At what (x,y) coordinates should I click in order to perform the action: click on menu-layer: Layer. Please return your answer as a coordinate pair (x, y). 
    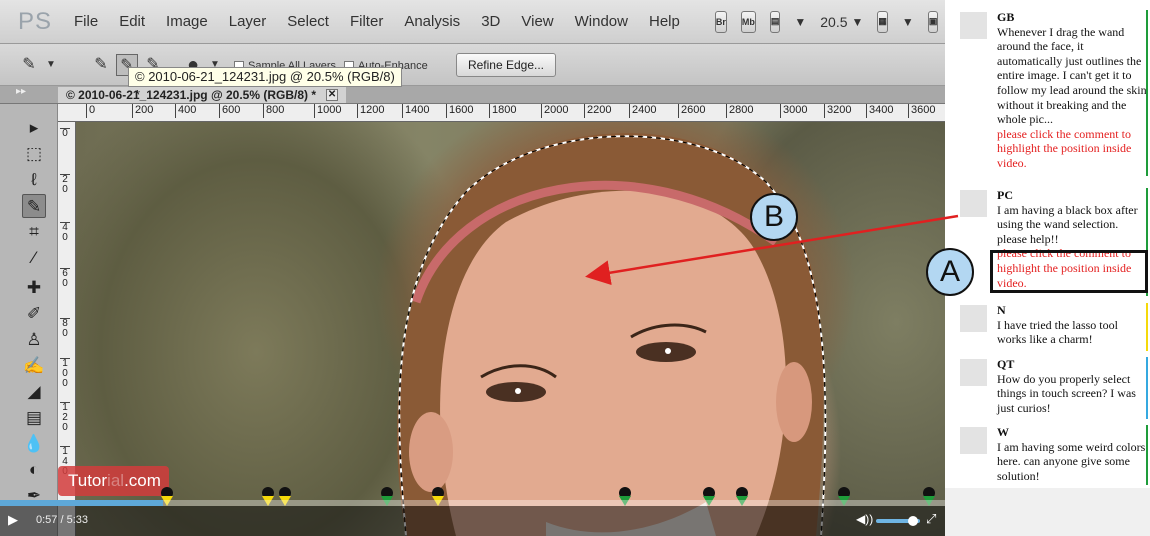
    Looking at the image, I should click on (248, 21).